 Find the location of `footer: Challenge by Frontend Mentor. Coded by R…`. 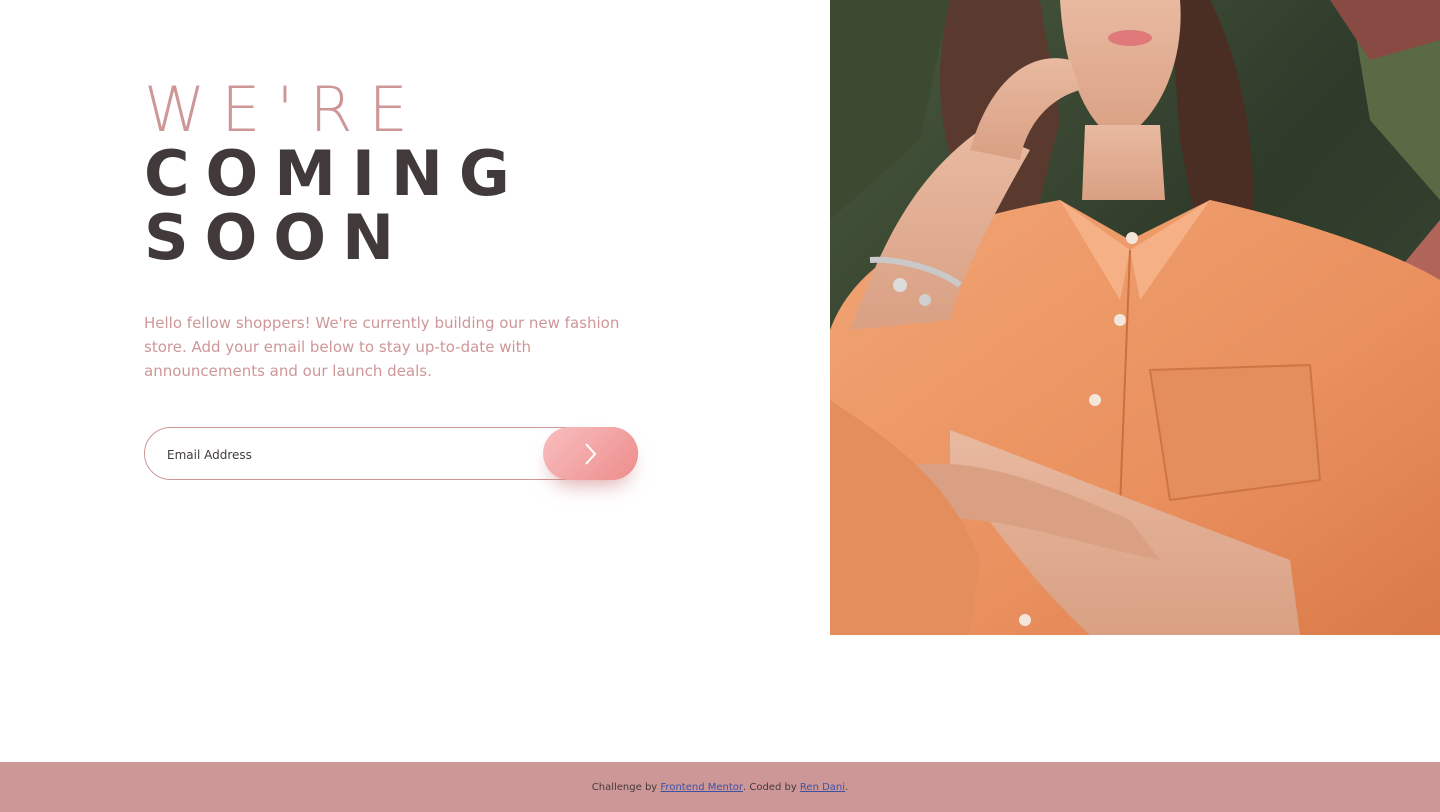

footer: Challenge by Frontend Mentor. Coded by R… is located at coordinates (720, 787).